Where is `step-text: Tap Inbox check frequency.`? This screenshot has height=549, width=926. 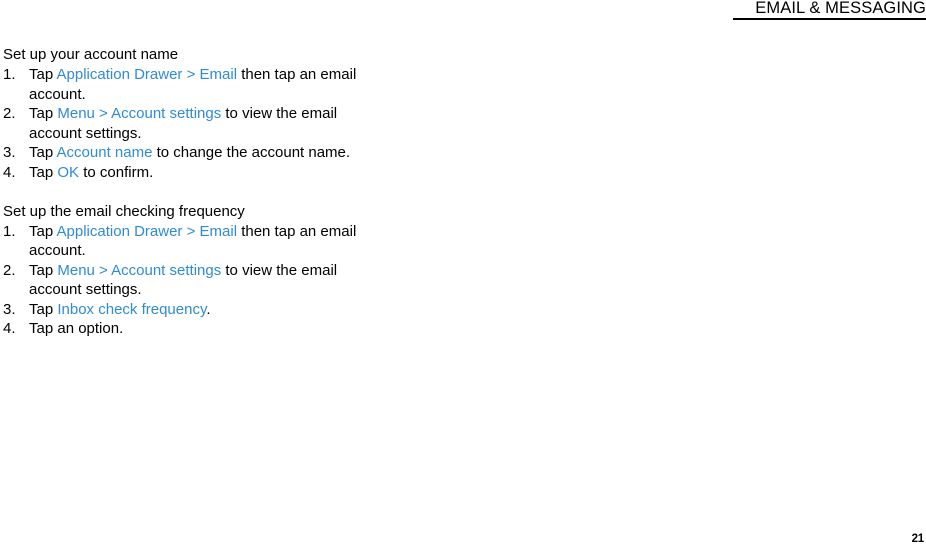 step-text: Tap Inbox check frequency. is located at coordinates (251, 310).